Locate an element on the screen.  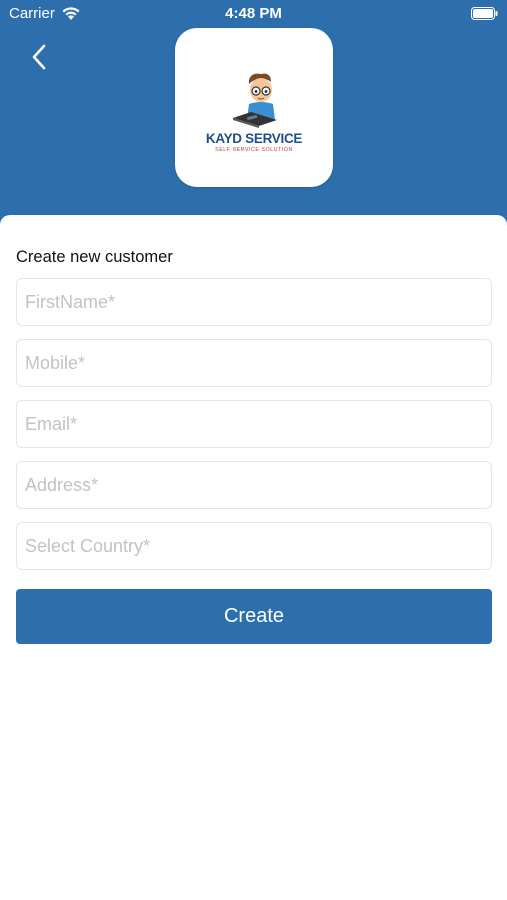
chevron-left-icon is located at coordinates (39, 57).